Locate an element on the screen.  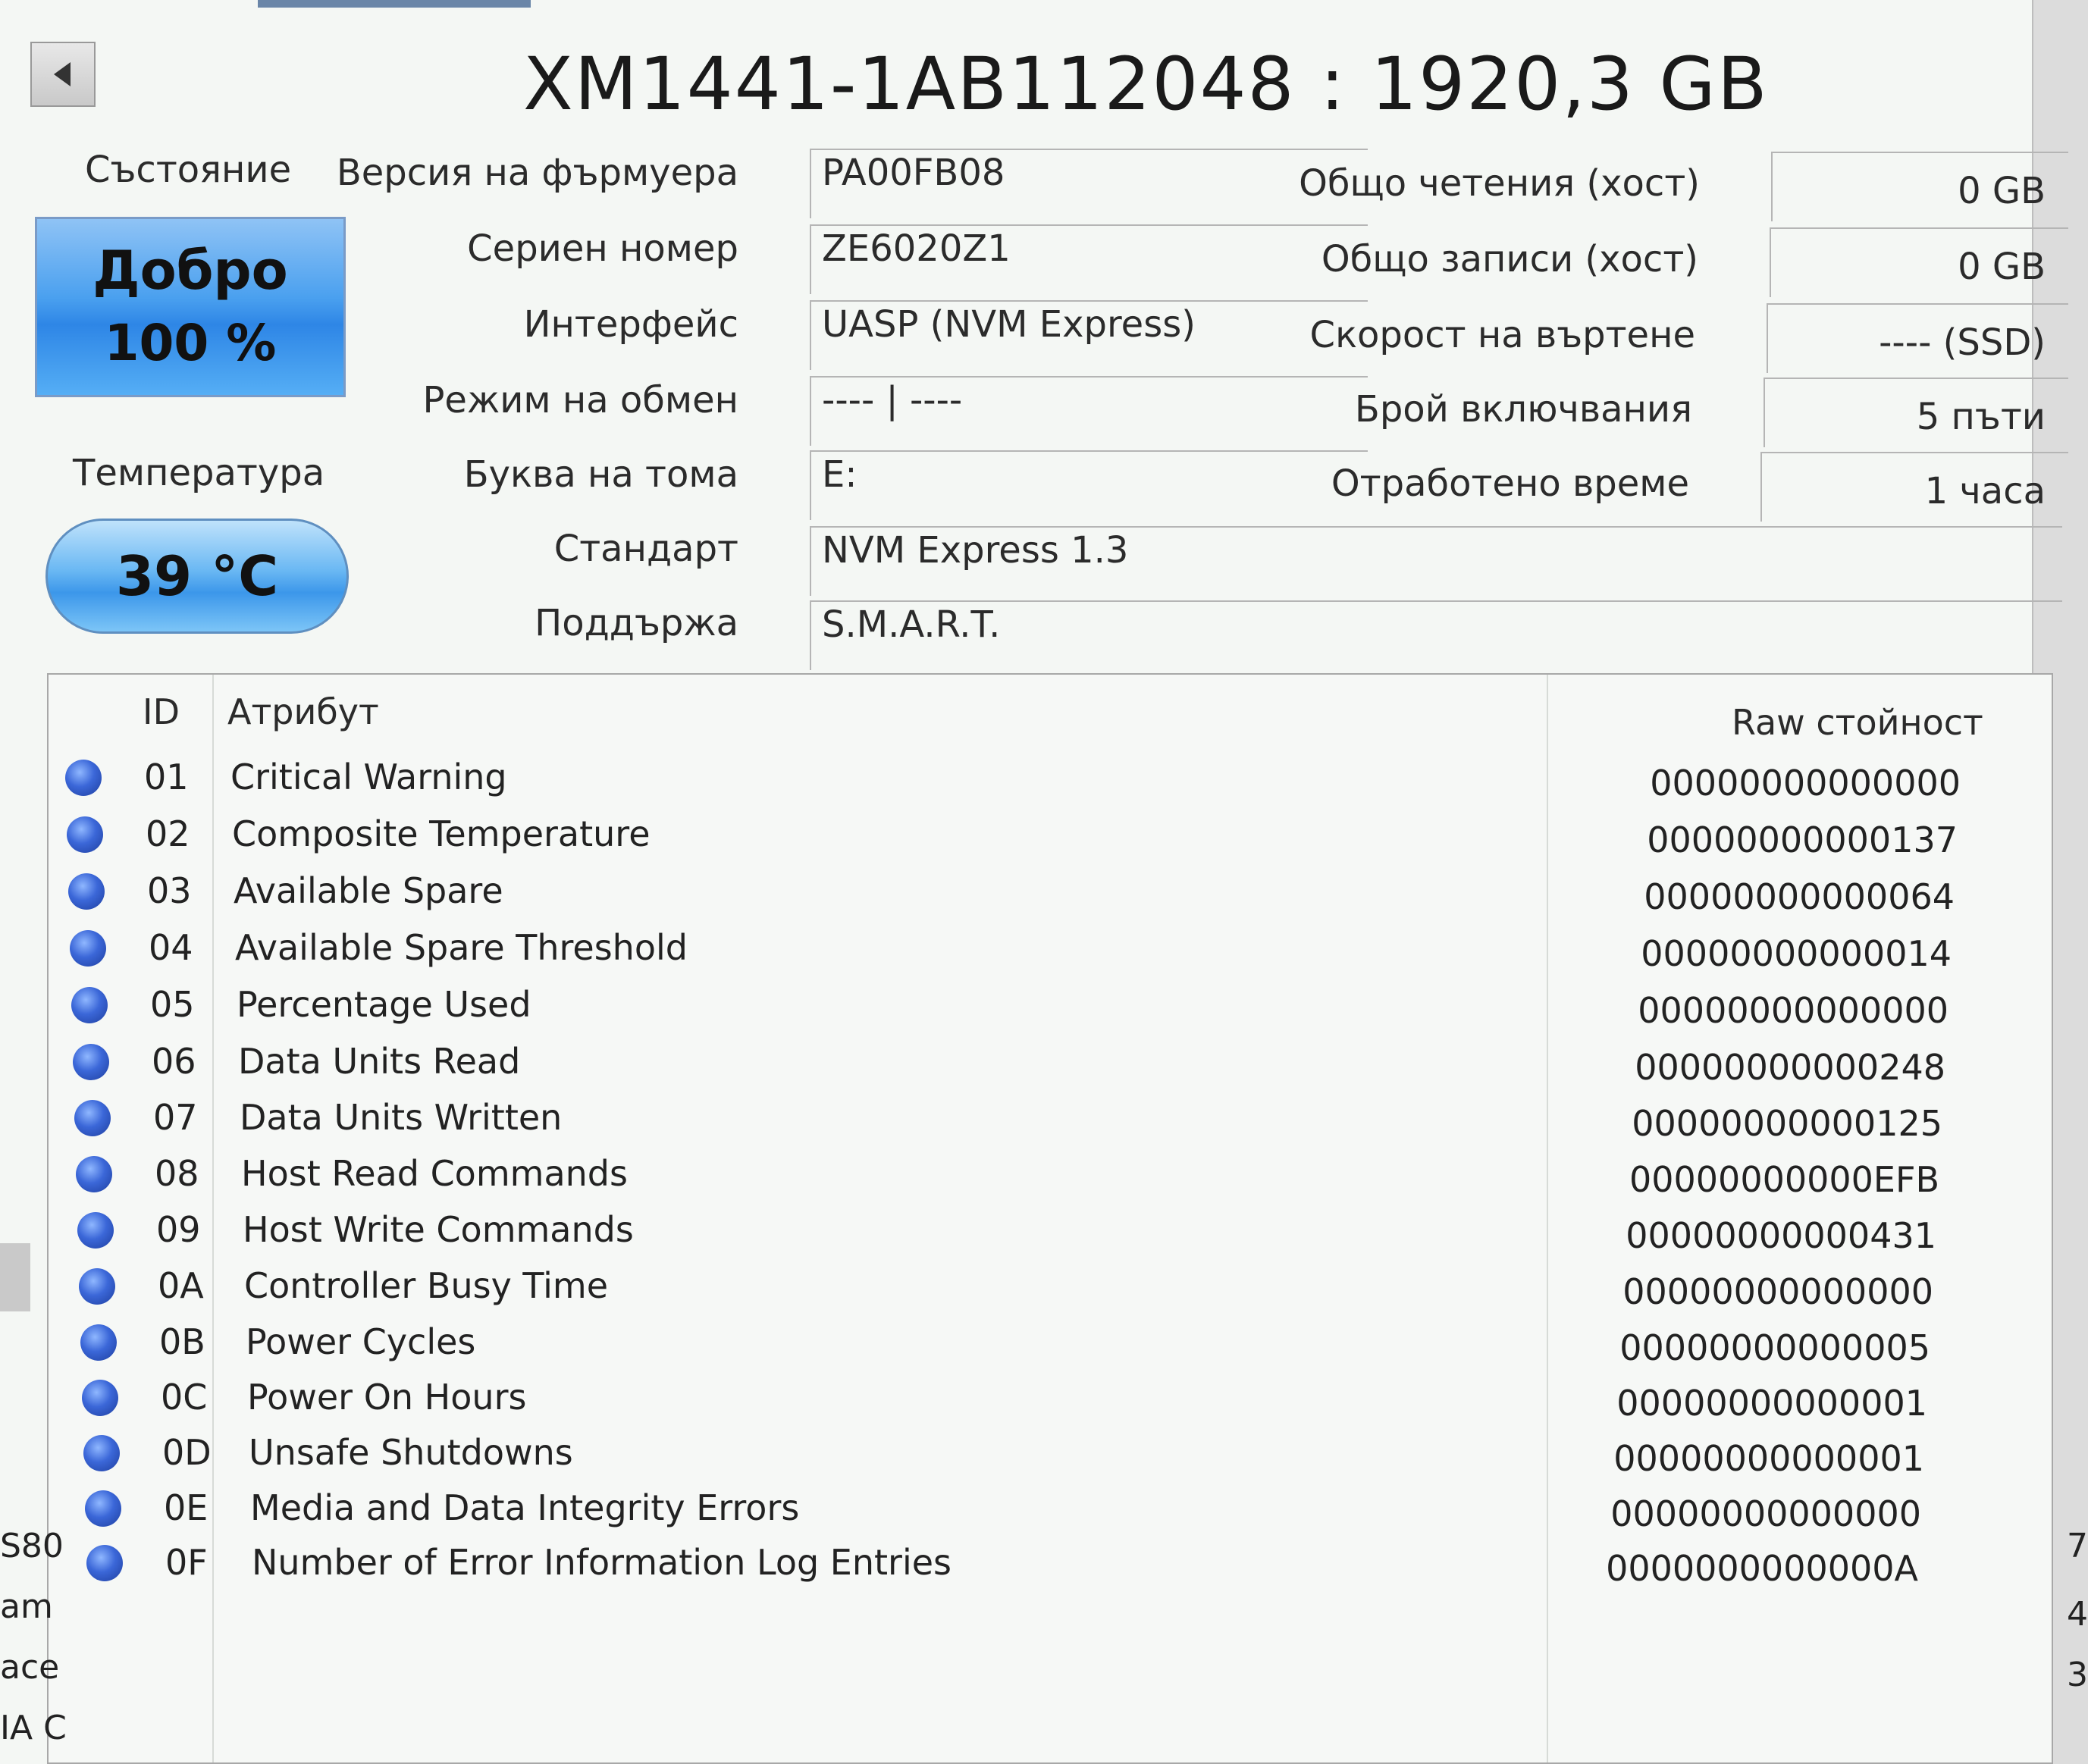
row-attribute: Host Read Commands is located at coordinates (434, 1174).